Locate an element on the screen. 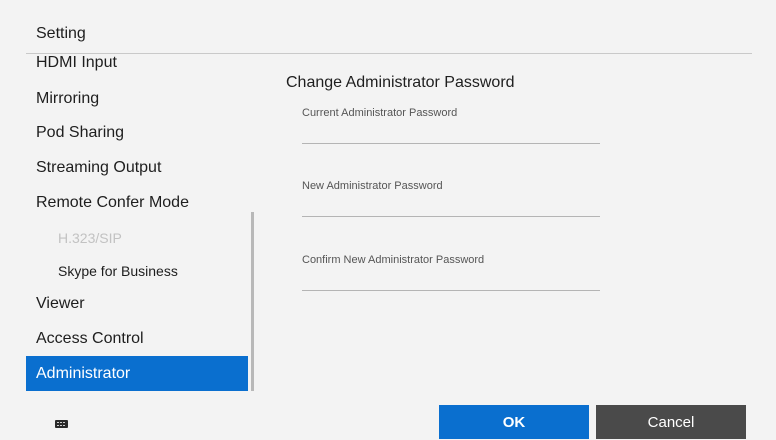 The image size is (776, 440). new-password-field: New Administrator Password is located at coordinates (451, 200).